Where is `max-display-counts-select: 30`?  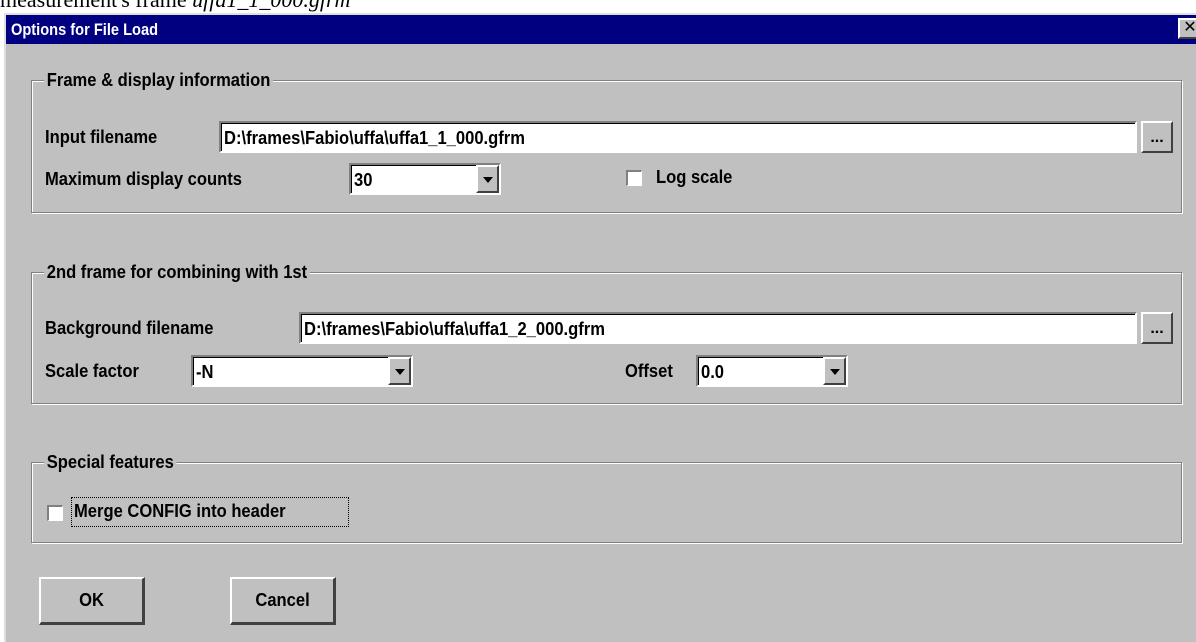
max-display-counts-select: 30 is located at coordinates (425, 179).